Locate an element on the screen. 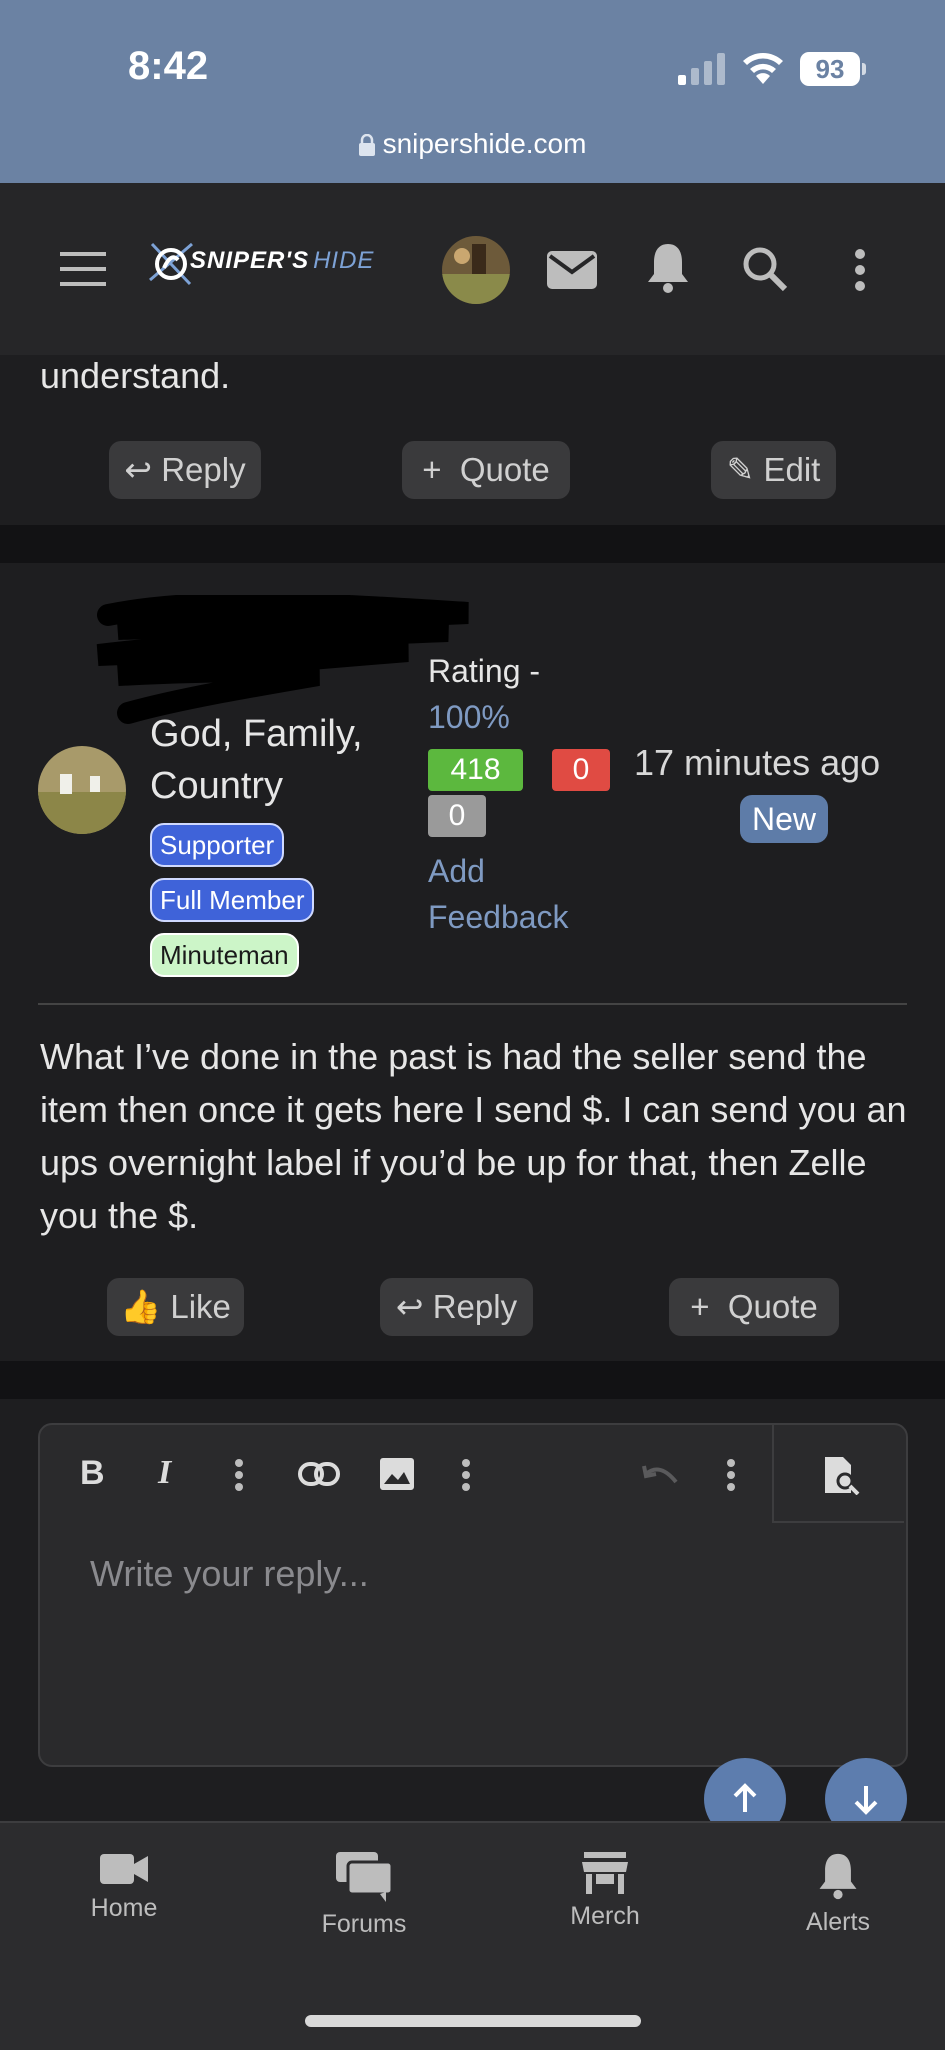 This screenshot has height=2050, width=945. bold-icon: B is located at coordinates (92, 1473).